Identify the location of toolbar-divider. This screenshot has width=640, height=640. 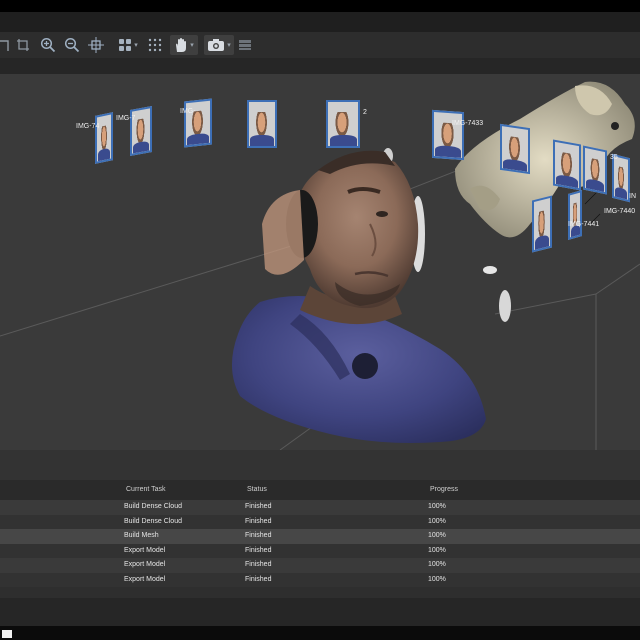
(320, 66).